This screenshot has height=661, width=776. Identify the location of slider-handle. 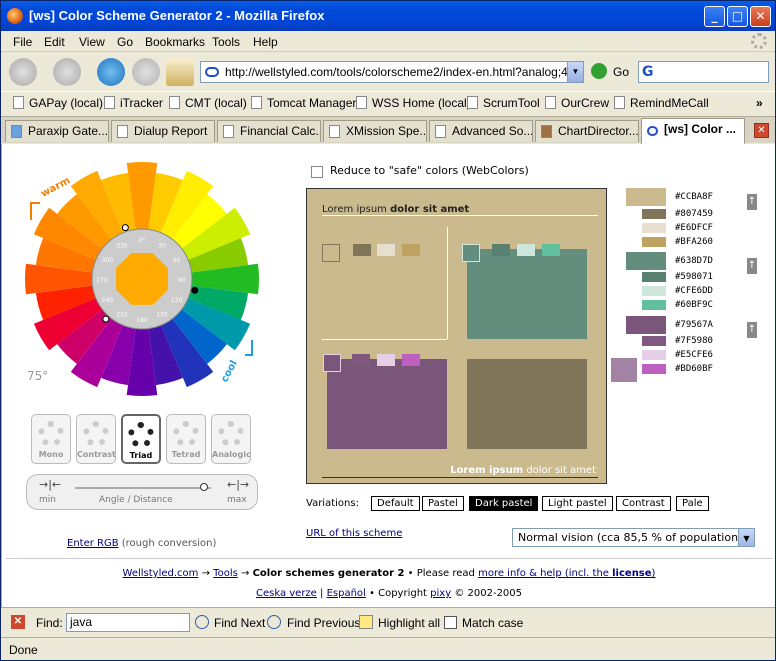
(204, 487).